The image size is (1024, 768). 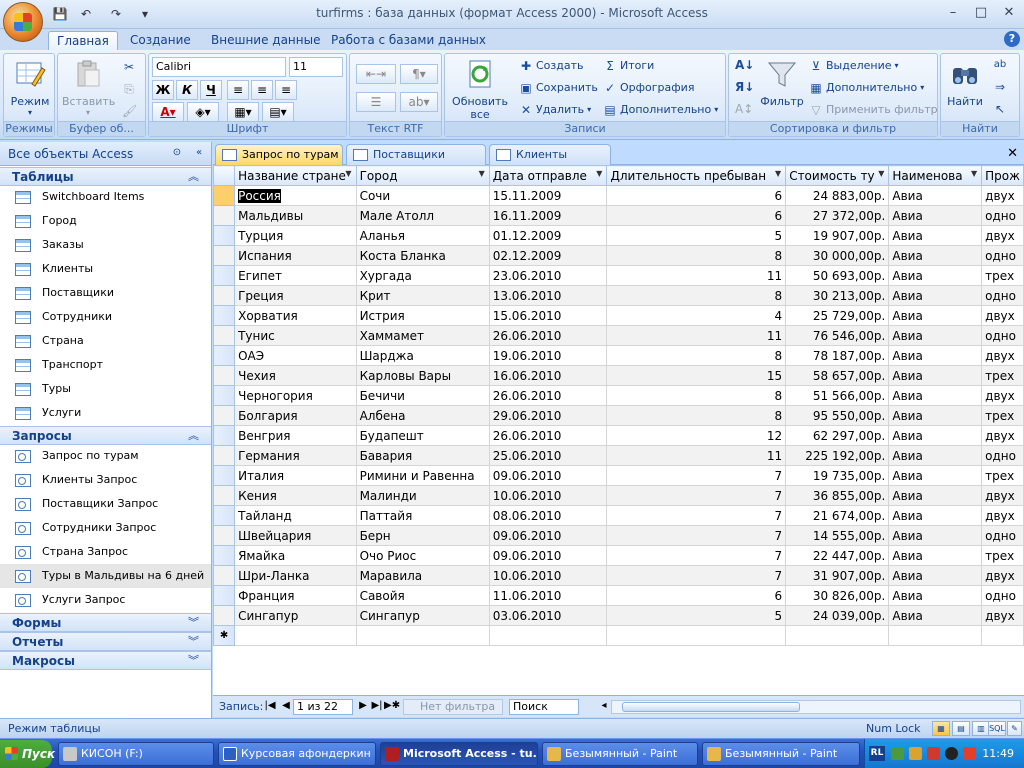 I want to click on list-icon: ☰, so click(x=376, y=102).